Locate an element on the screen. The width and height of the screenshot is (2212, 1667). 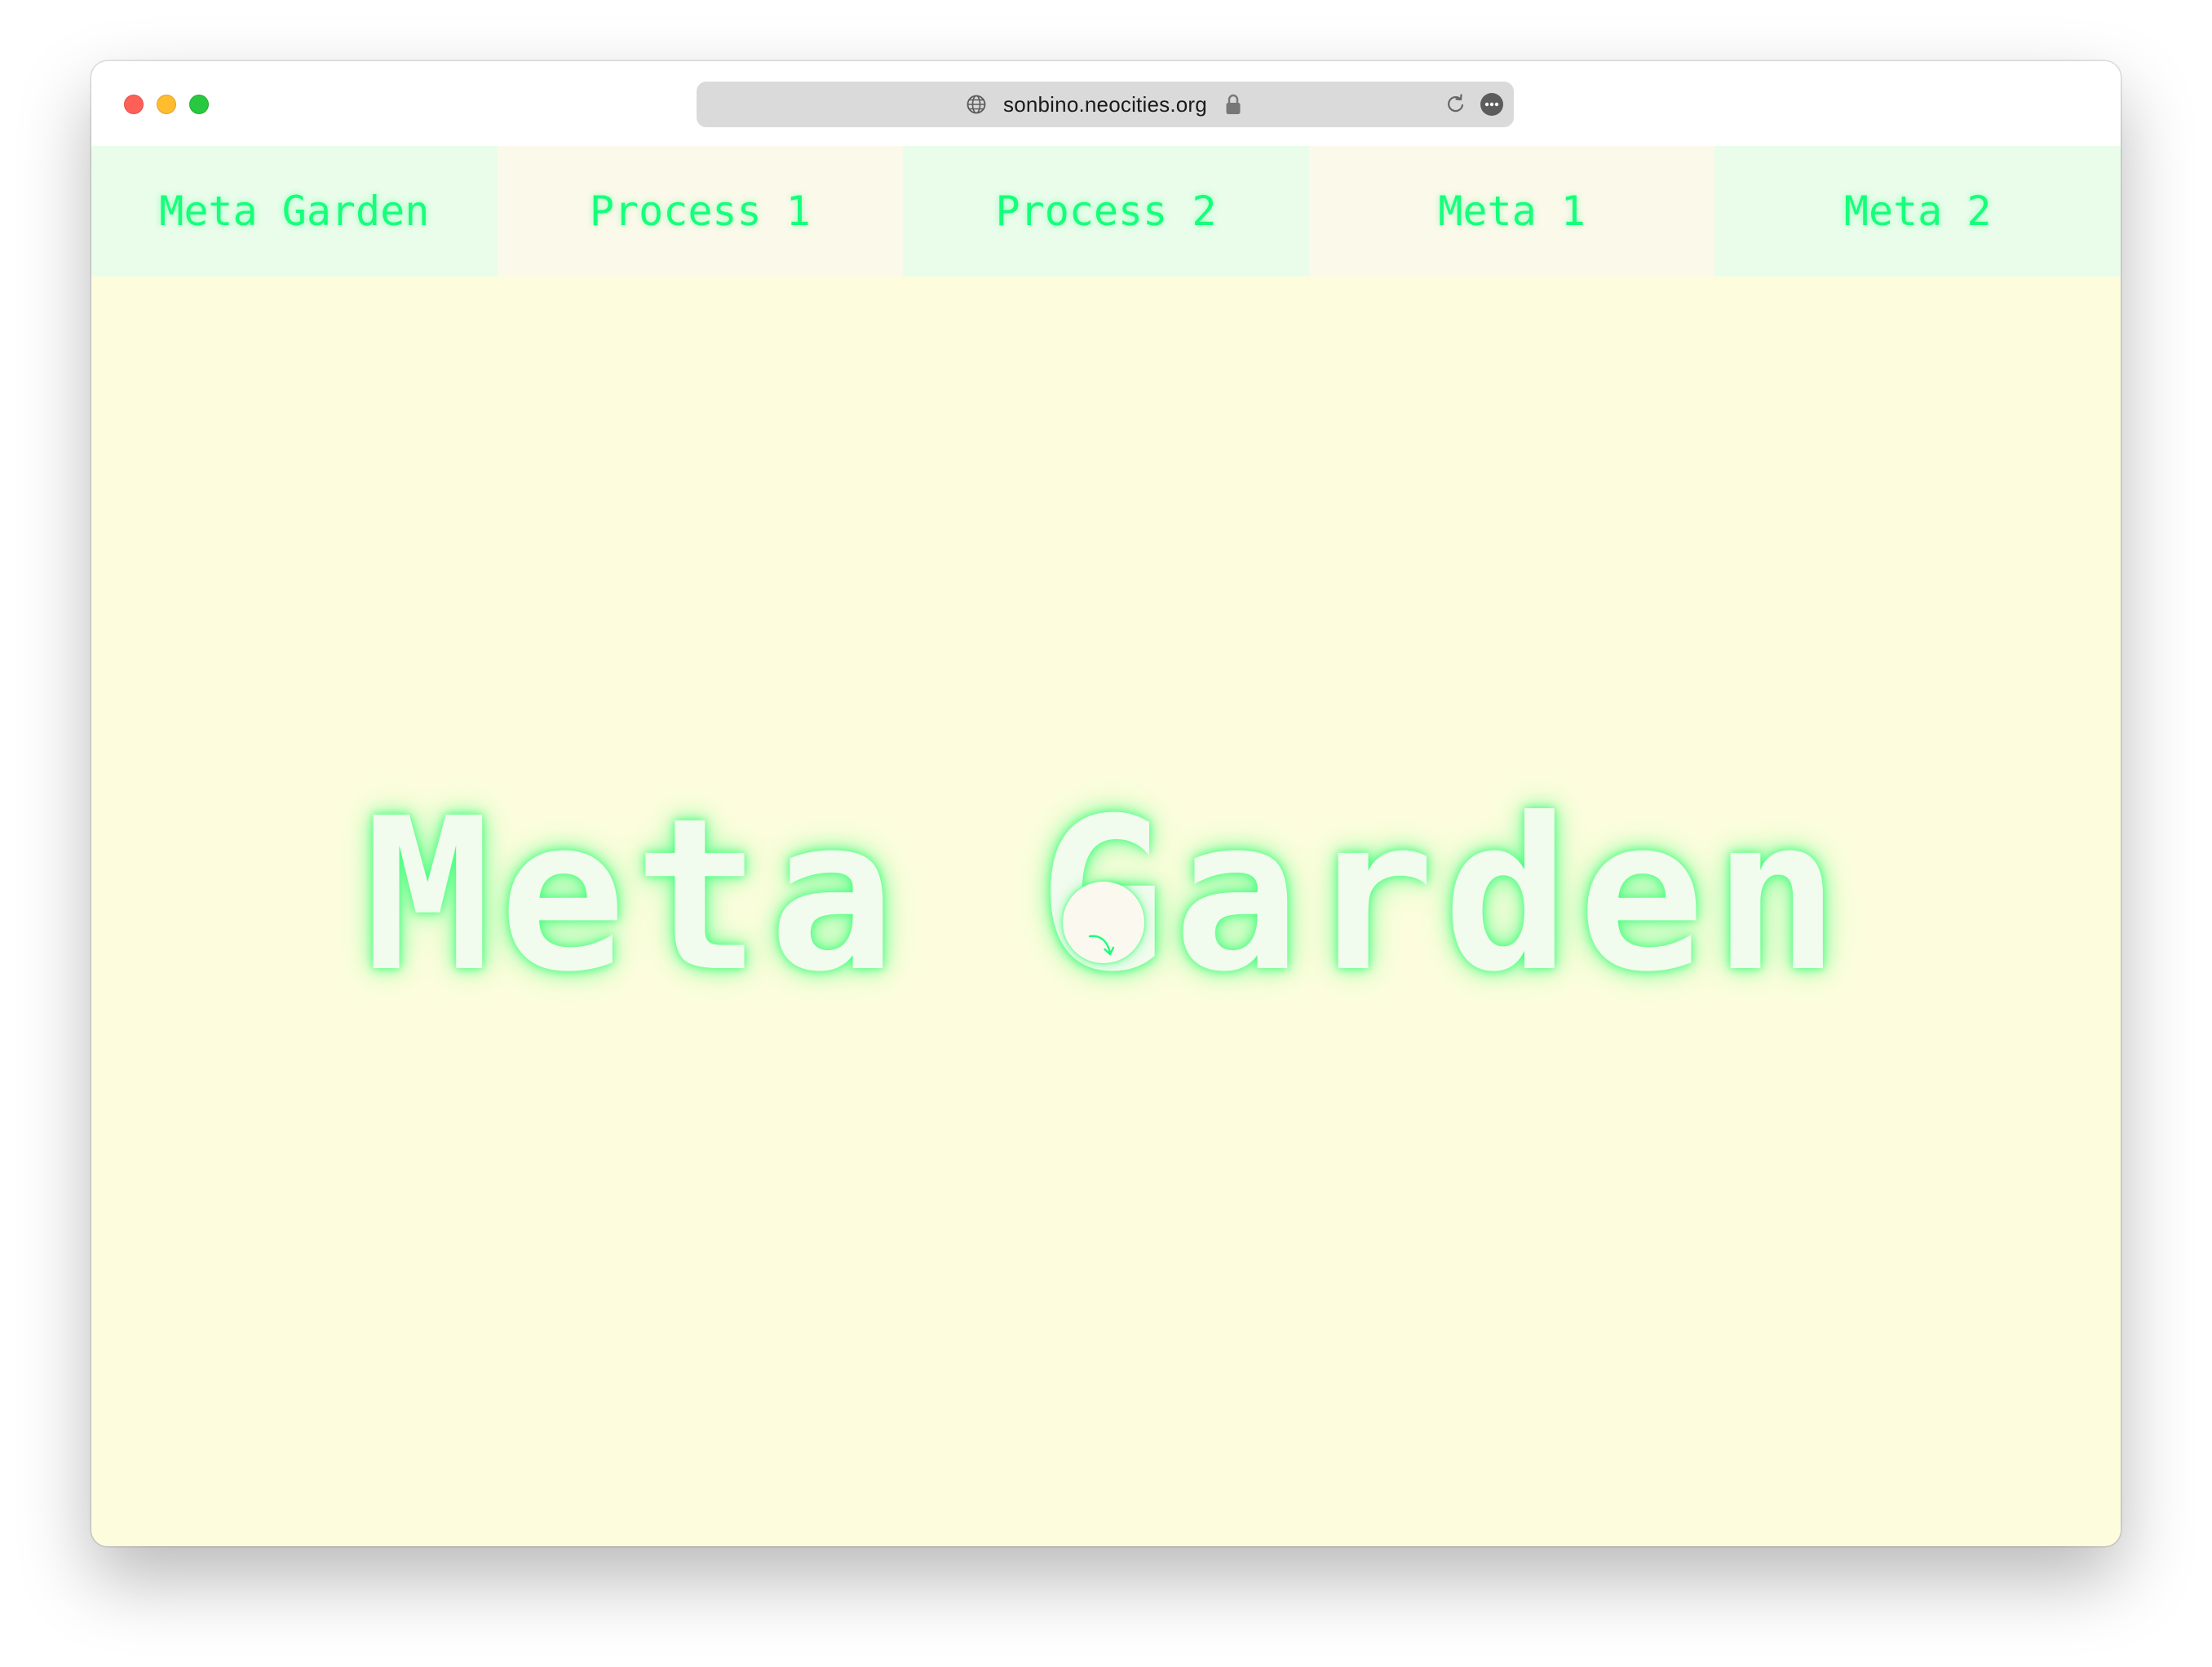
address-bar: sonbino.neocities.org is located at coordinates (1105, 105).